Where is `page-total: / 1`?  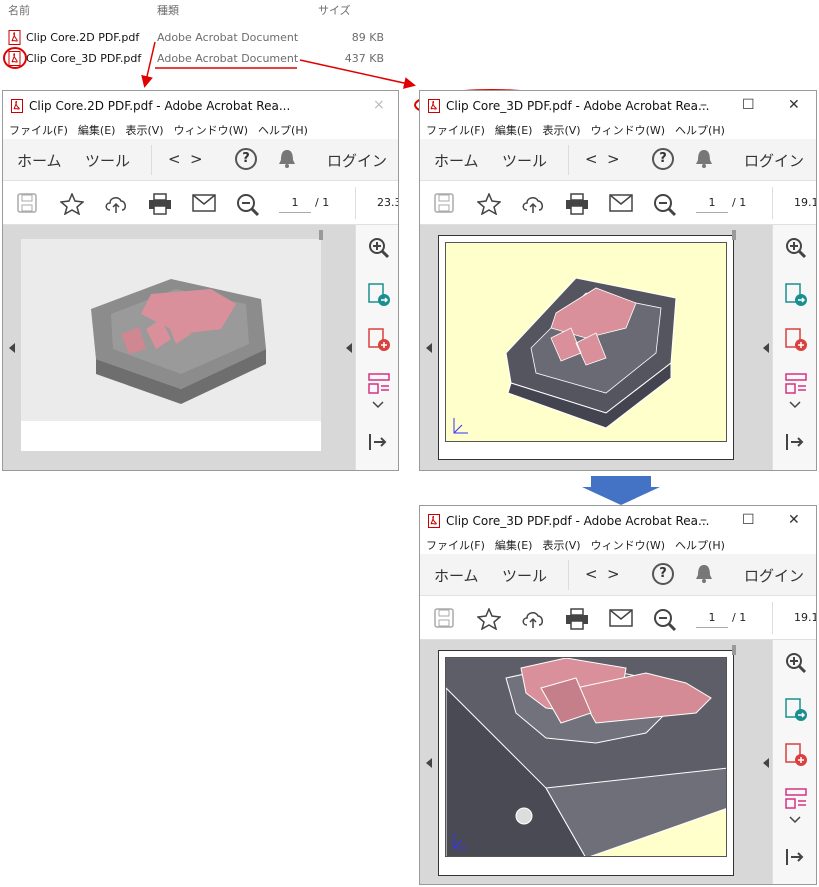
page-total: / 1 is located at coordinates (322, 202).